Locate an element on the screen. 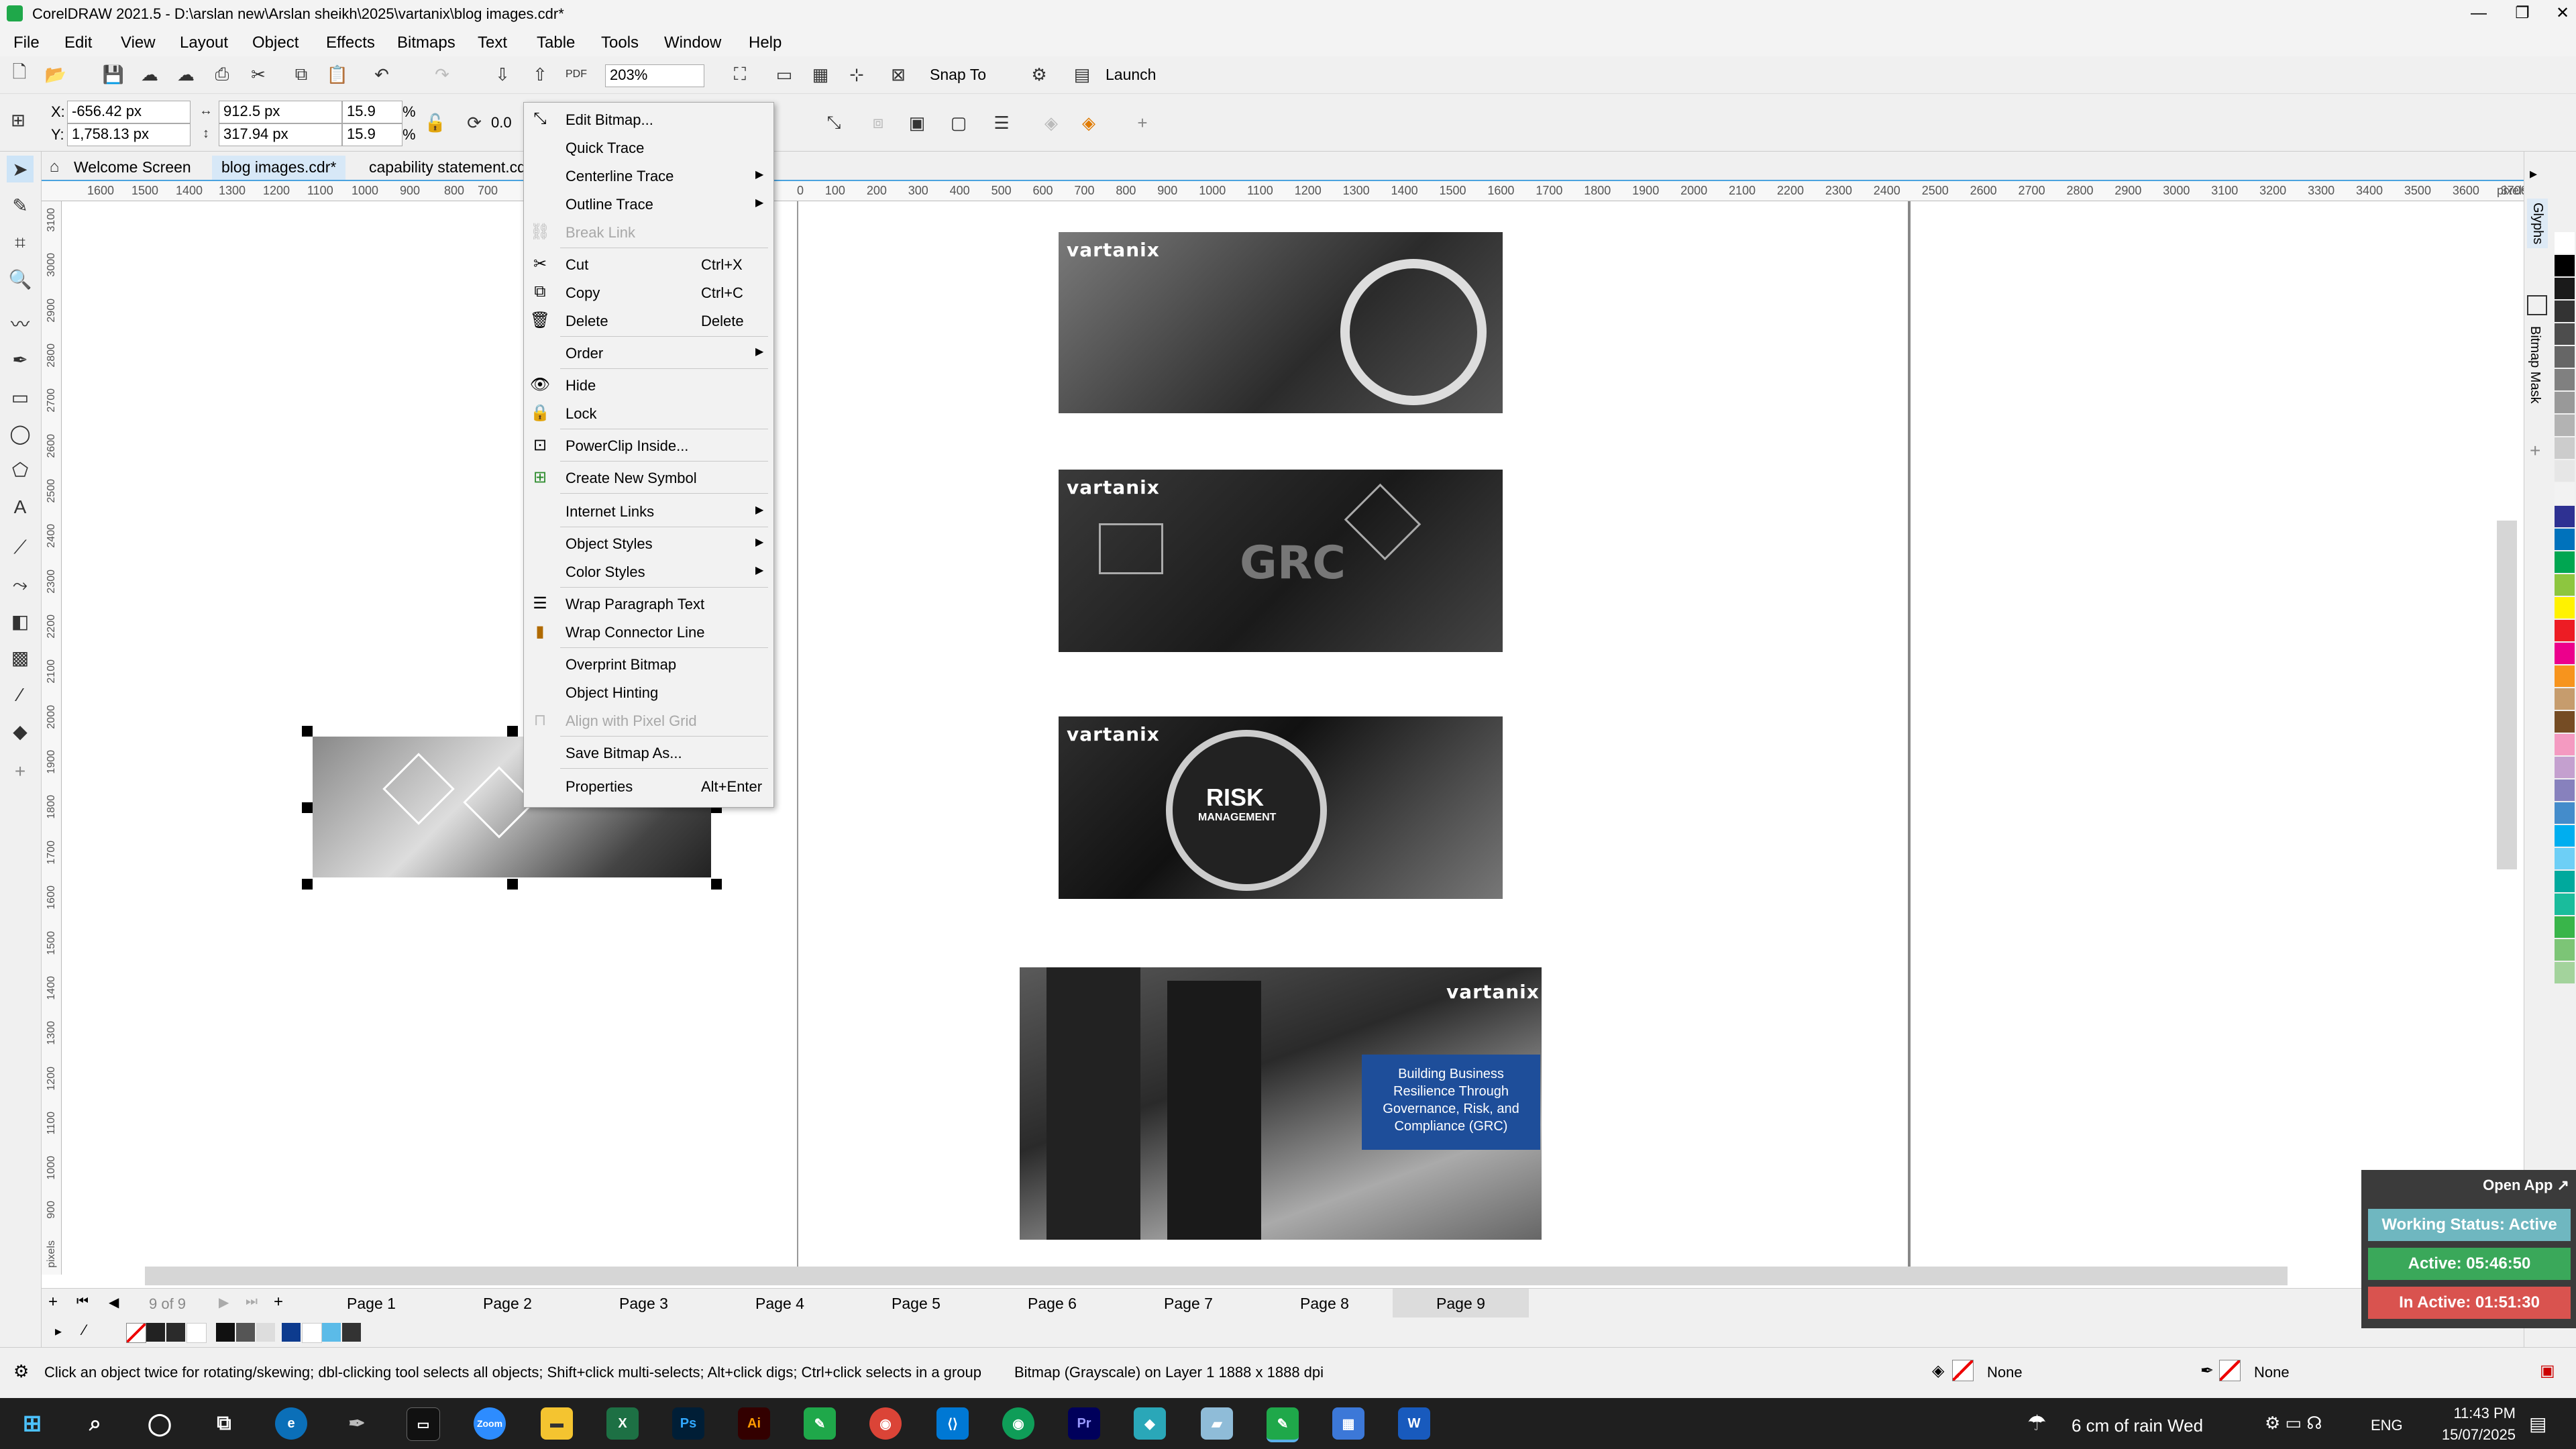 The height and width of the screenshot is (1449, 2576). page-tab-8: Page 8 is located at coordinates (1324, 1303).